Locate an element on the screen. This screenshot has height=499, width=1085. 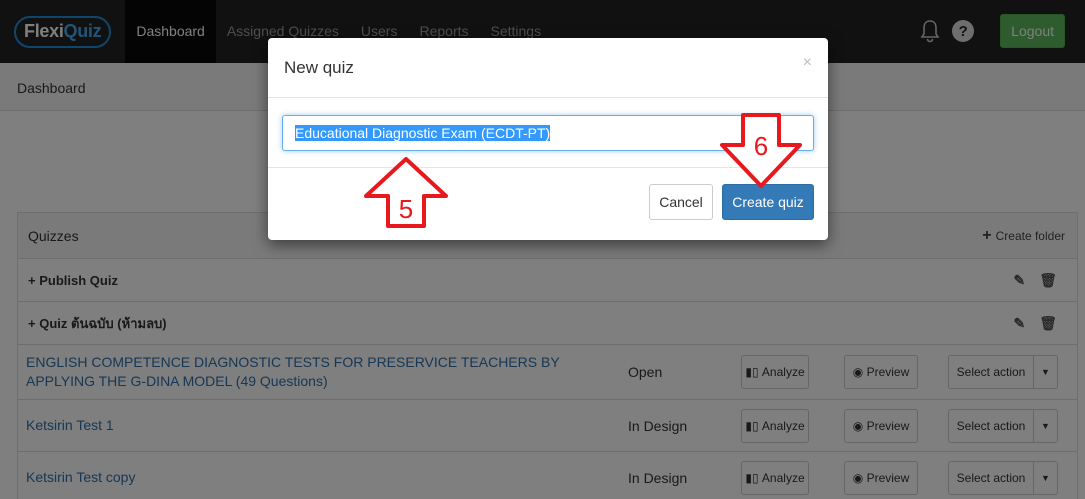
step-6-label: 6 is located at coordinates (761, 146).